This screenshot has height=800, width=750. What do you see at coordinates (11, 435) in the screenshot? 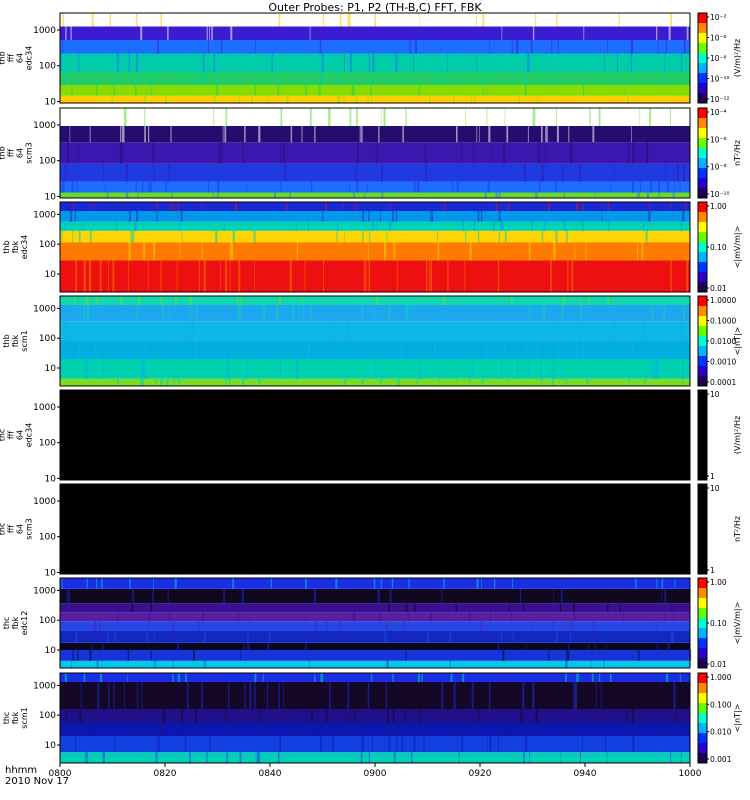
I see `panel-label-line: fff` at bounding box center [11, 435].